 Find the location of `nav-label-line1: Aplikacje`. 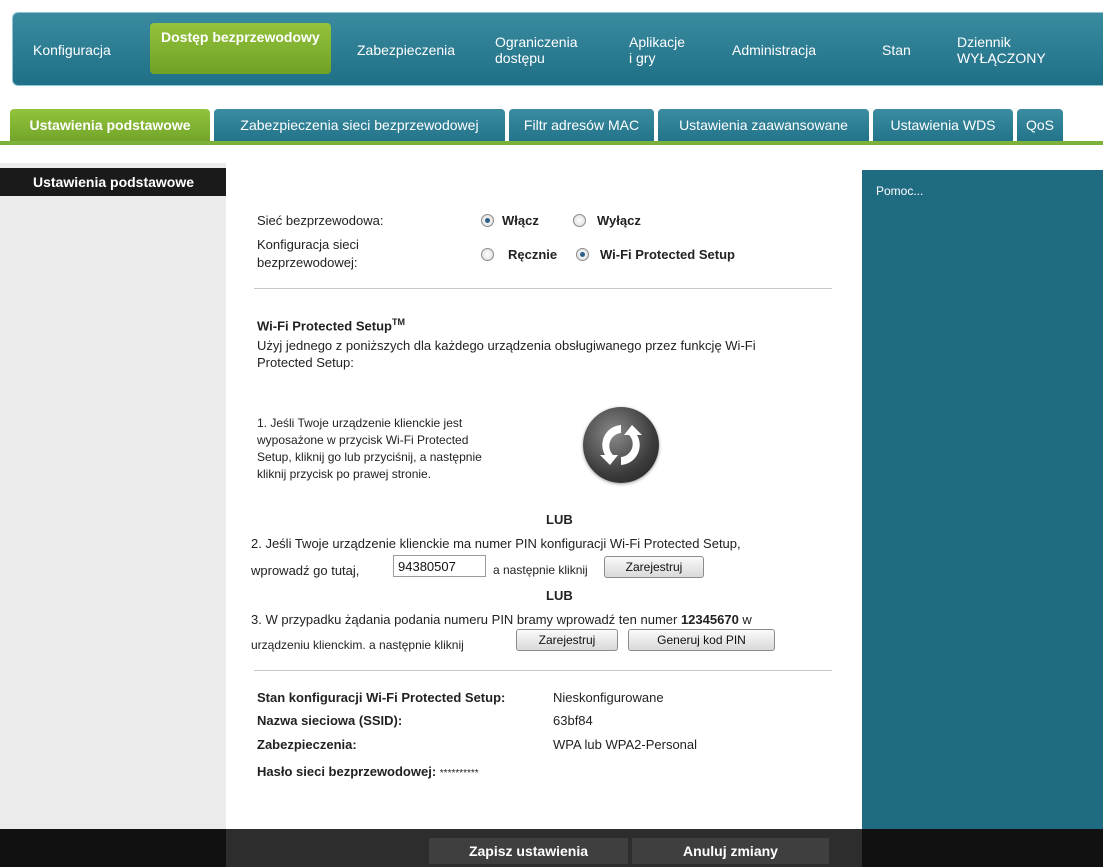

nav-label-line1: Aplikacje is located at coordinates (657, 42).